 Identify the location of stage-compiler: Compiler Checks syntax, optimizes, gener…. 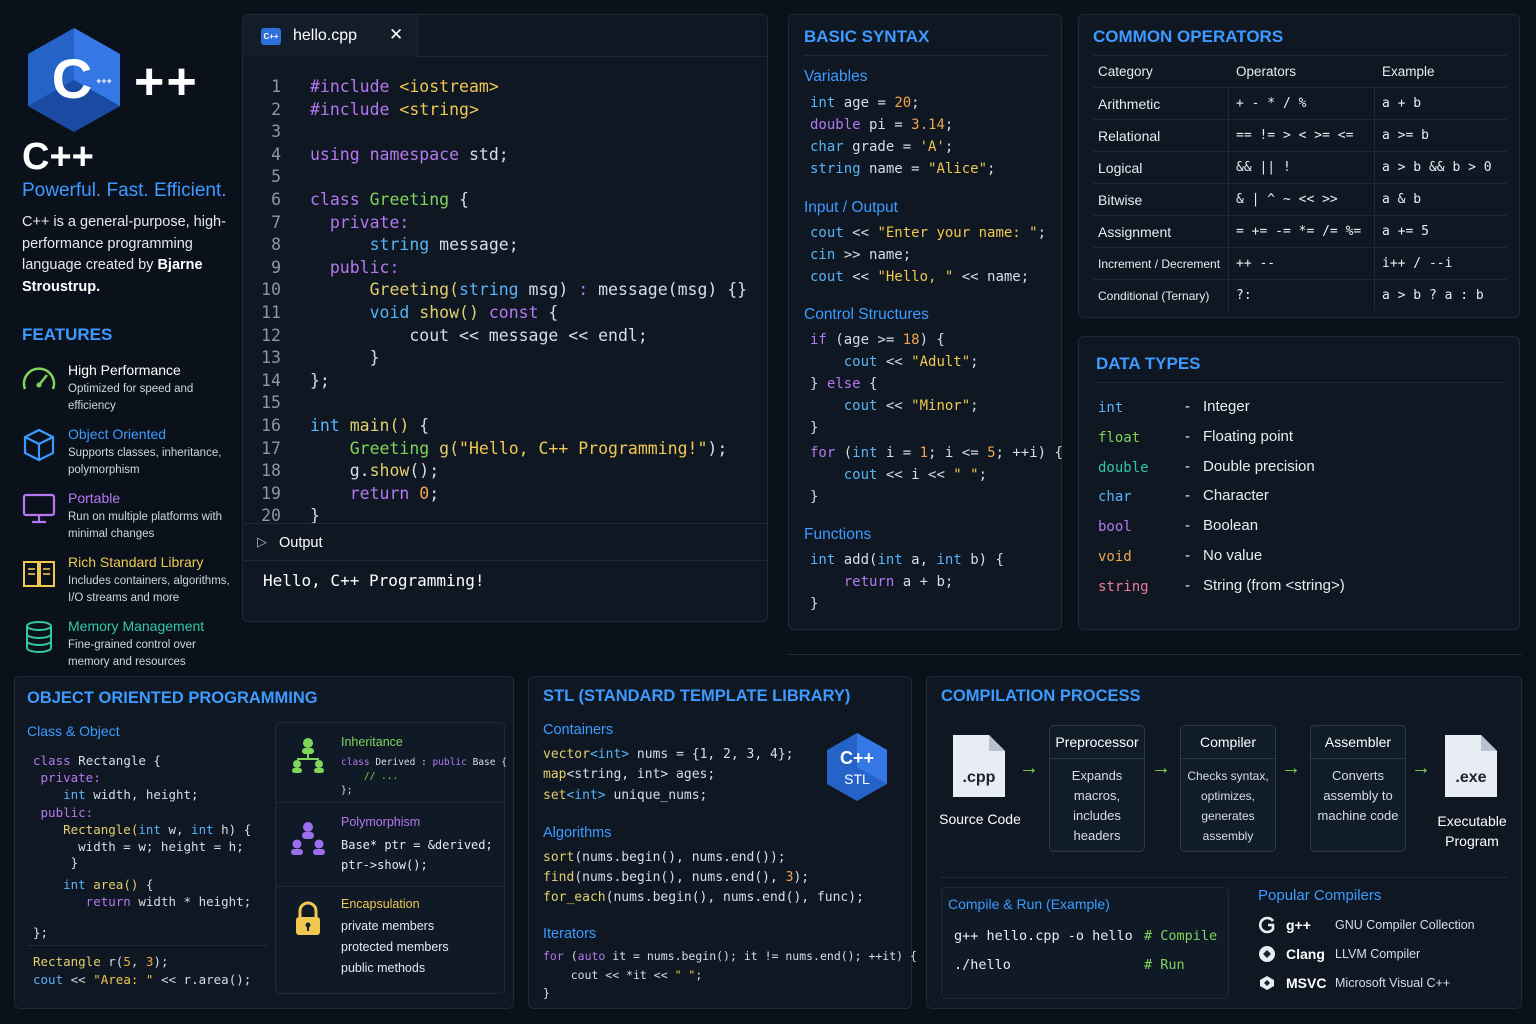
(1228, 788).